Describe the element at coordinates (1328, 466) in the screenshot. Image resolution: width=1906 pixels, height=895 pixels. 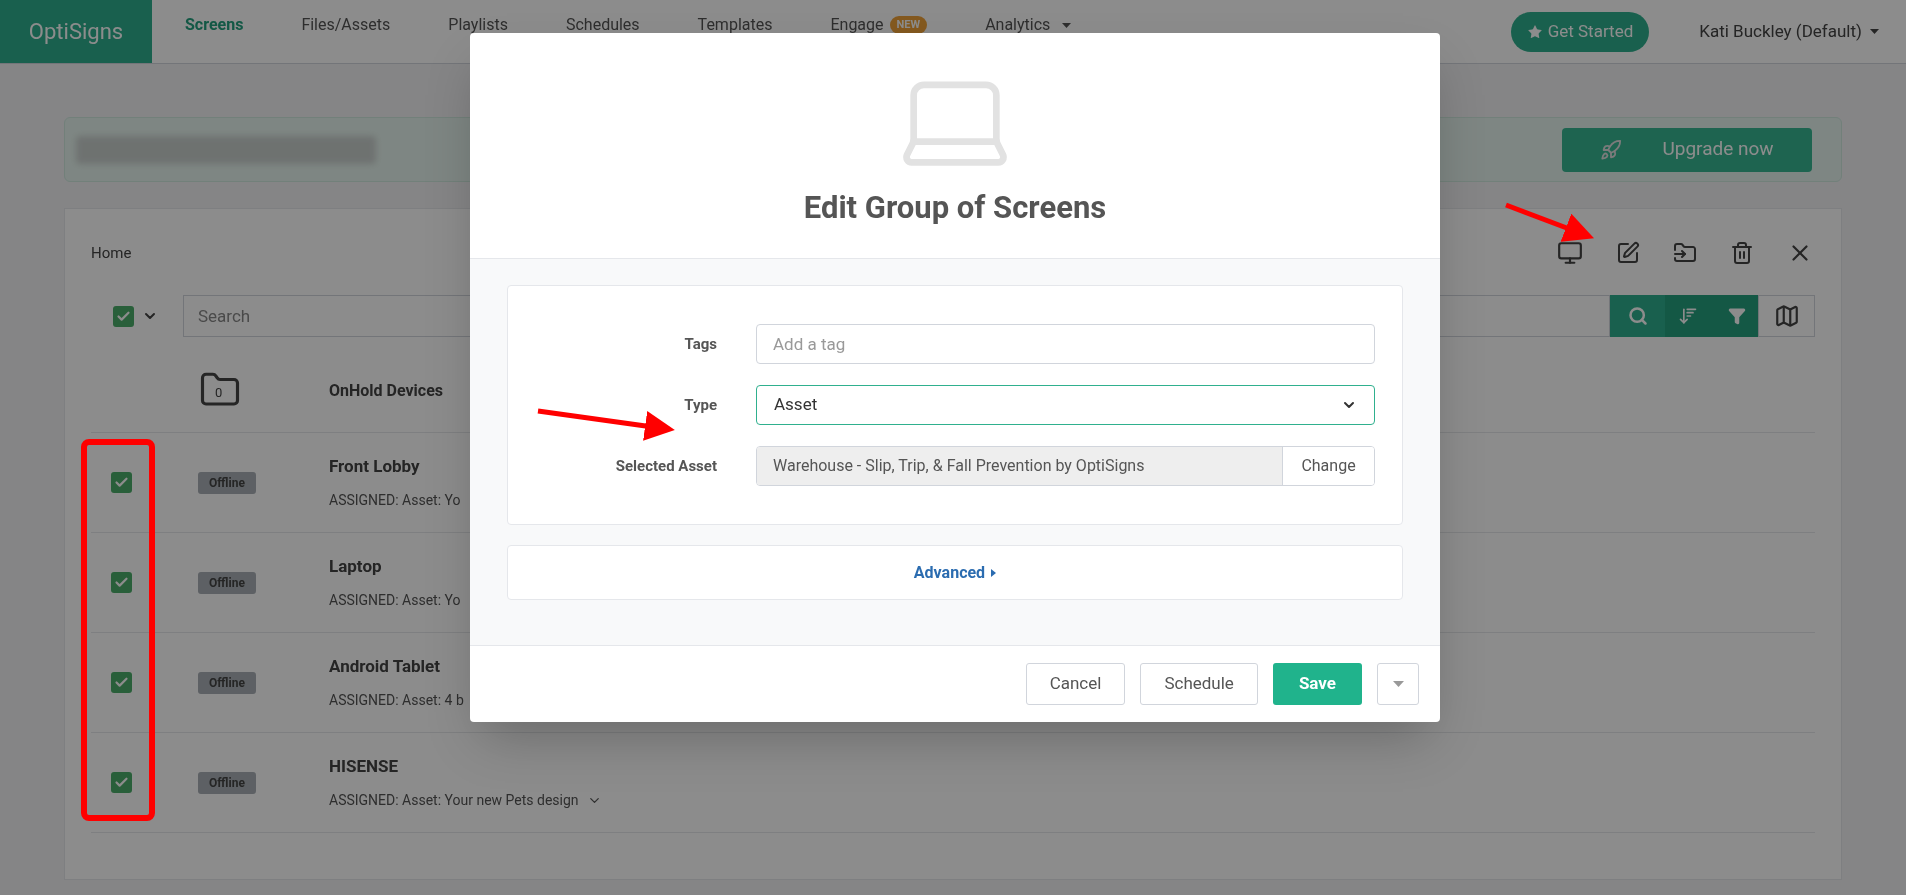
I see `change-button: Change` at that location.